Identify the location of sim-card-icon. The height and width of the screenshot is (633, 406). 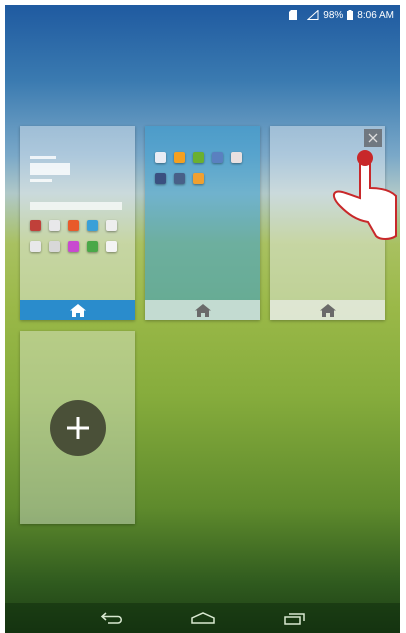
(293, 15).